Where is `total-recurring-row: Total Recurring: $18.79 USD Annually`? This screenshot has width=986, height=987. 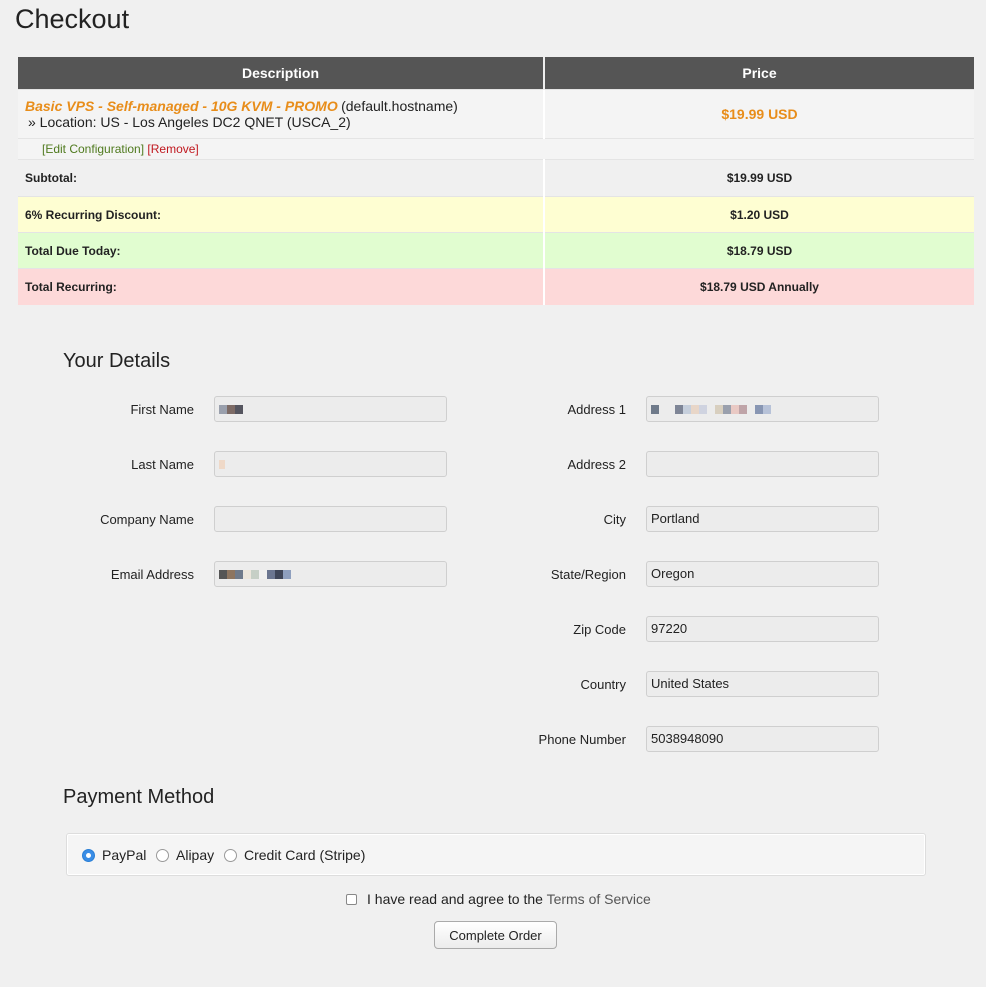 total-recurring-row: Total Recurring: $18.79 USD Annually is located at coordinates (496, 286).